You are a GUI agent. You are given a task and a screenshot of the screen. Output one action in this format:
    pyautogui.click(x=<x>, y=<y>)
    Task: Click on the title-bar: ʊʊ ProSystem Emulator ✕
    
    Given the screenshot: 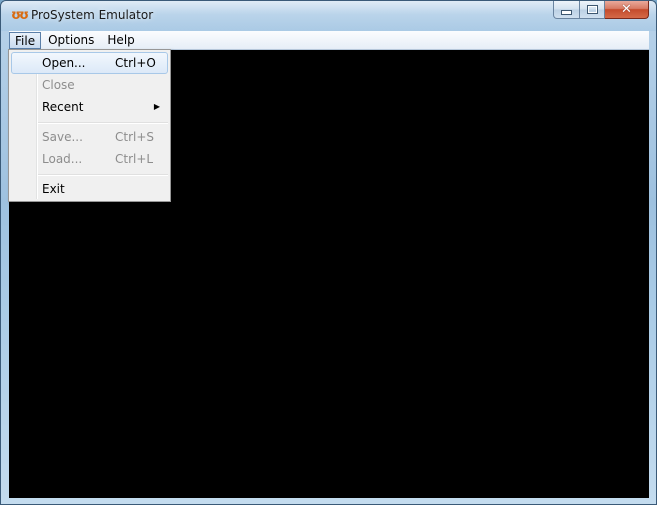 What is the action you would take?
    pyautogui.click(x=328, y=16)
    